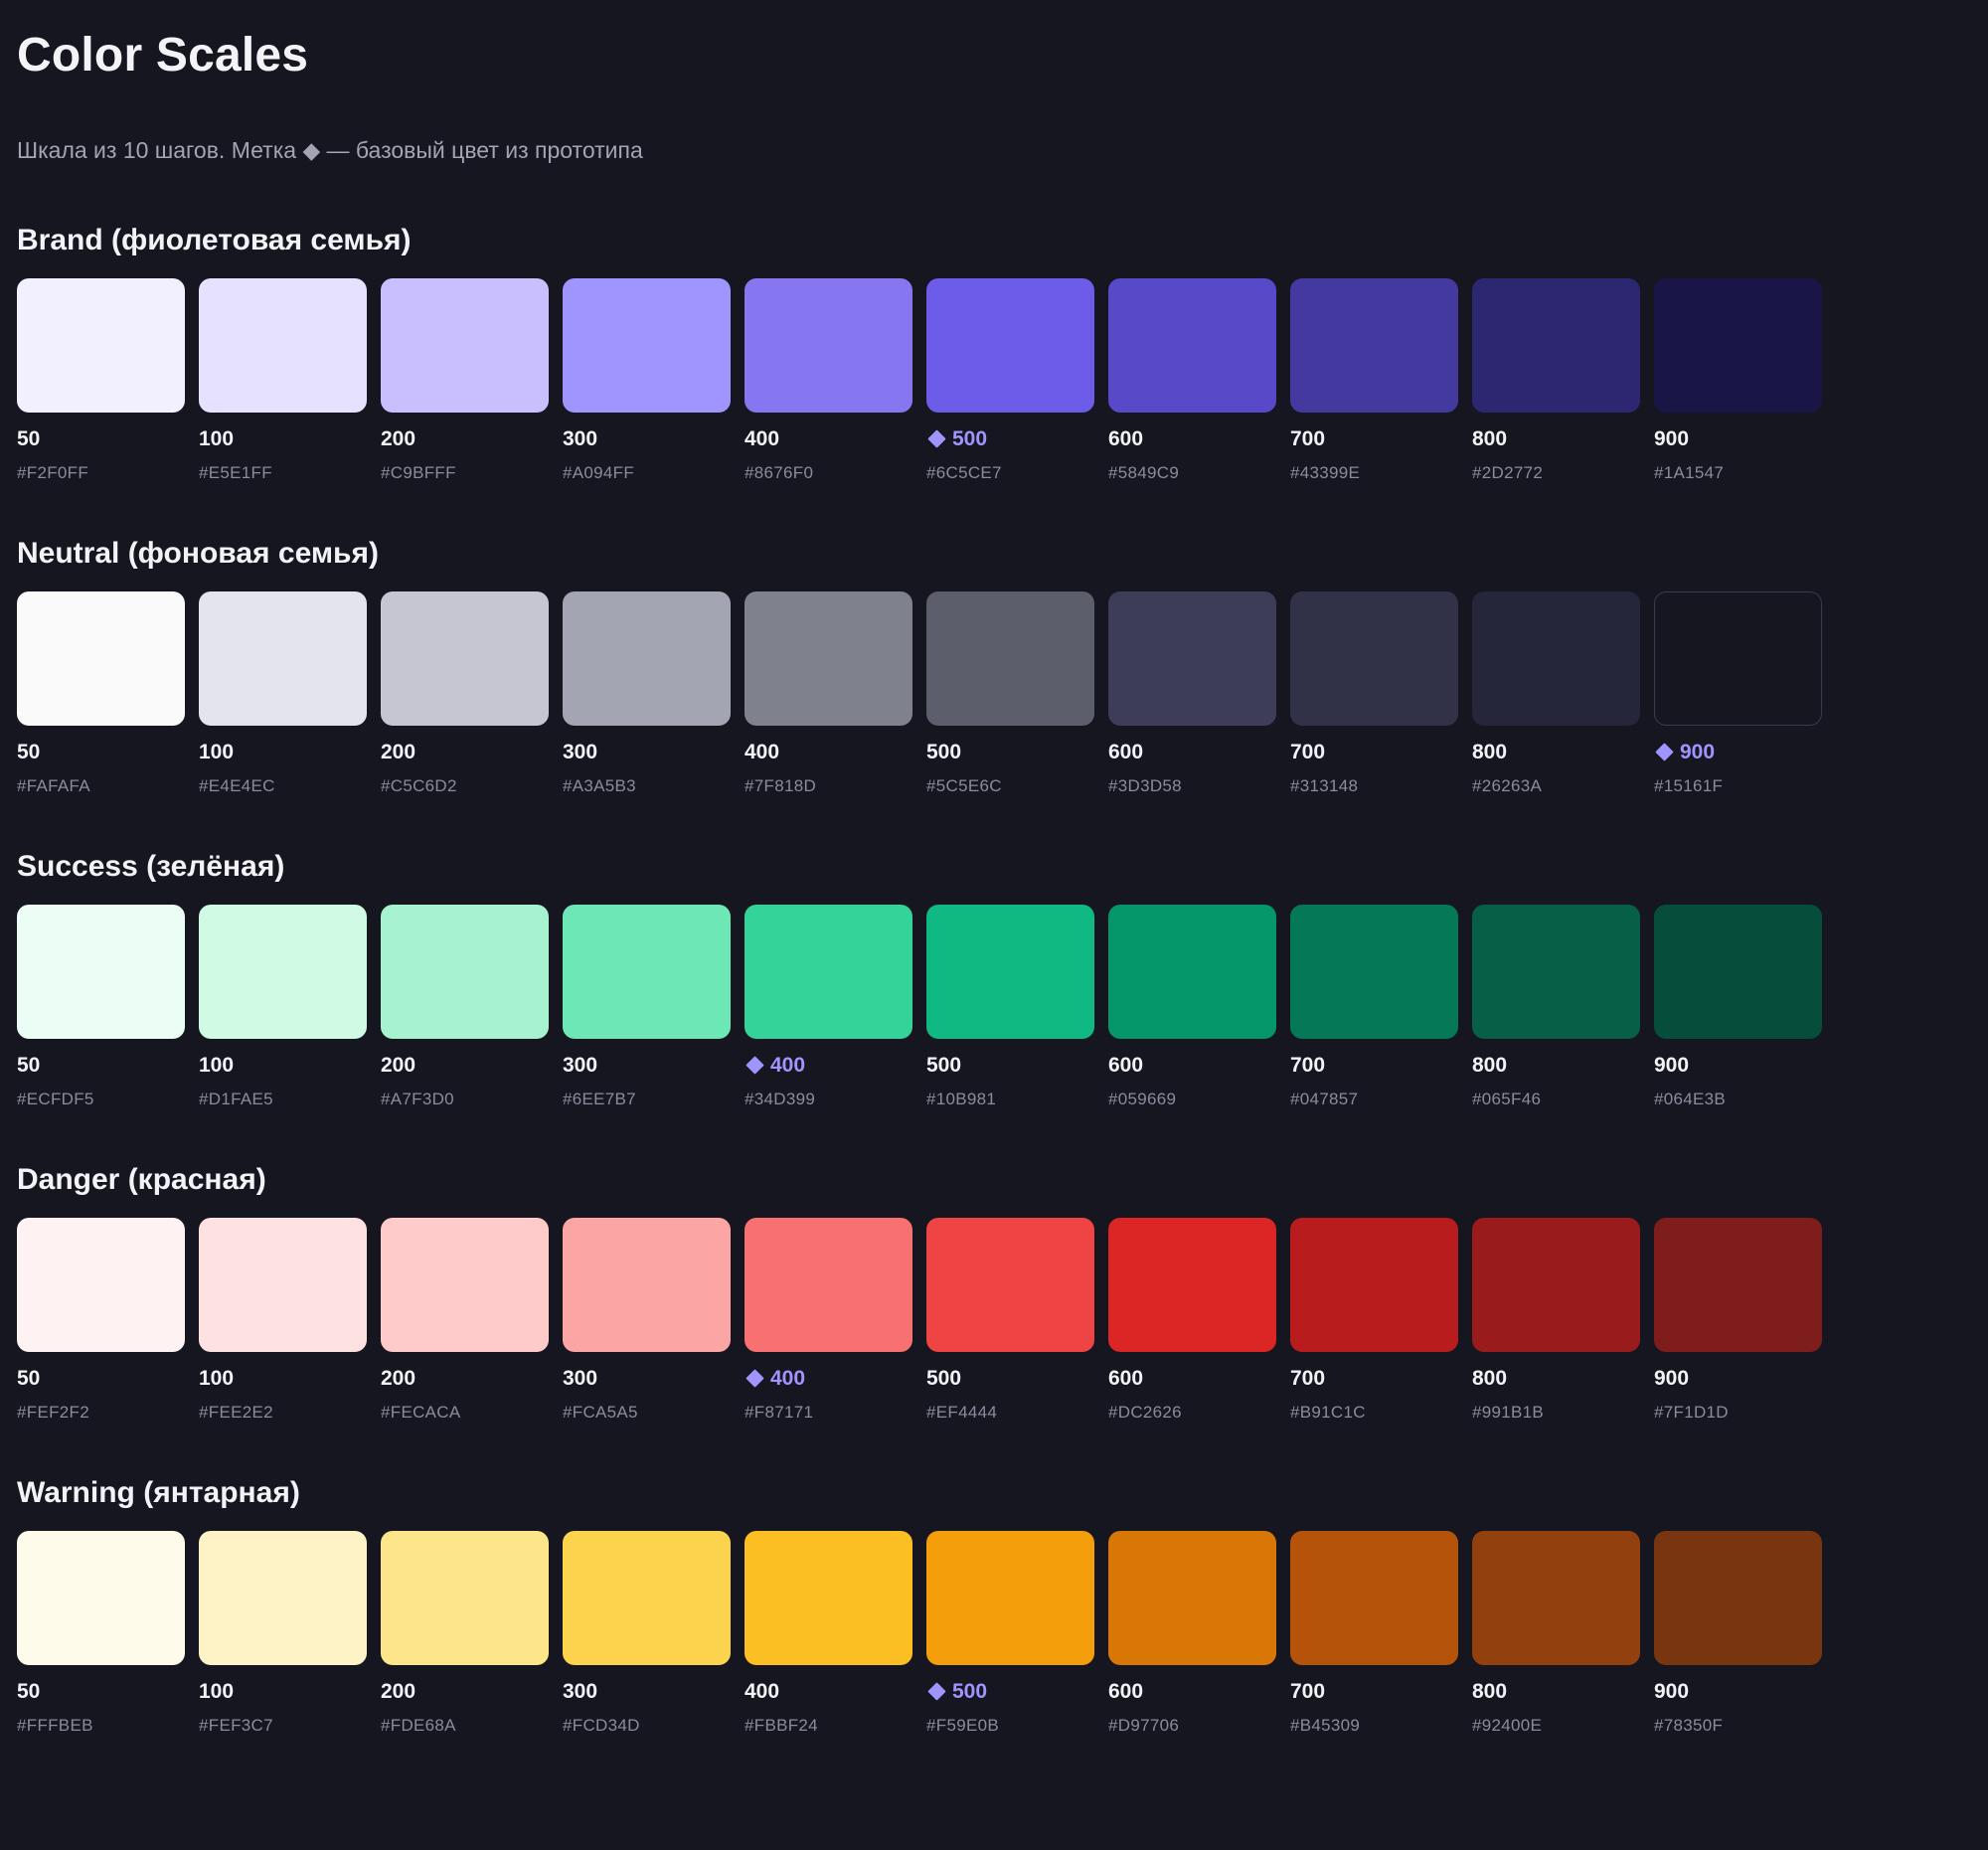 The width and height of the screenshot is (1988, 1850). Describe the element at coordinates (781, 785) in the screenshot. I see `swatch-hex-code: #7F818D` at that location.